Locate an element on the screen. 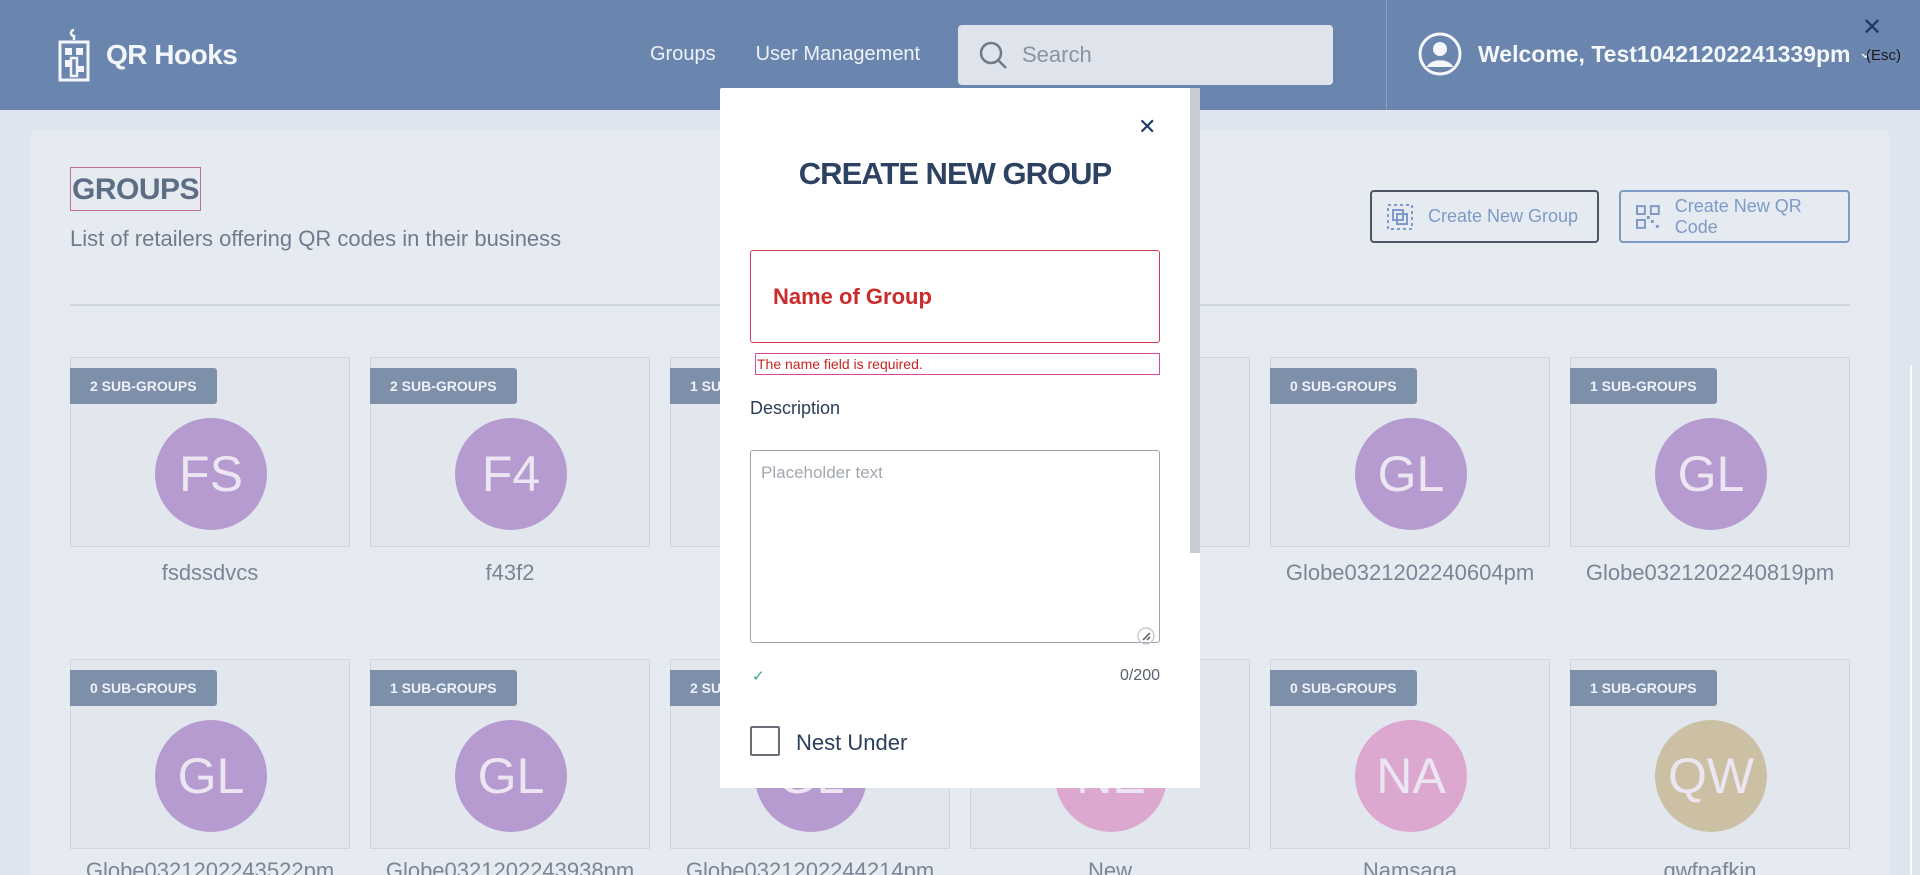 This screenshot has width=1920, height=875. create-new-qr-code-button: Create New QR Code is located at coordinates (1734, 216).